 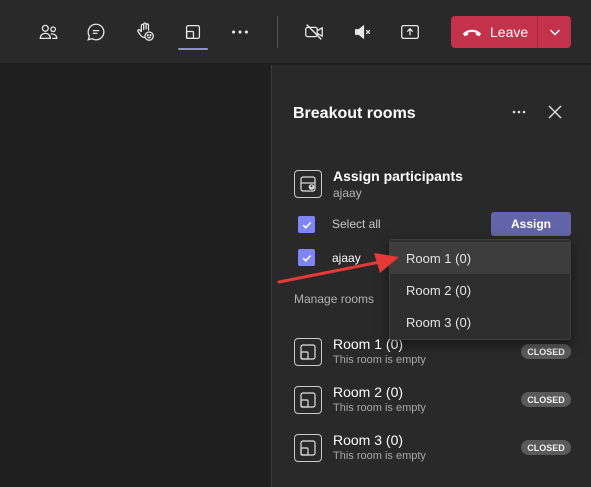 I want to click on mic-mute-icon, so click(x=363, y=32).